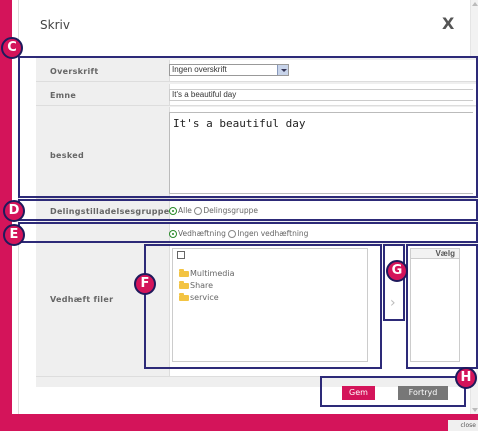 The width and height of the screenshot is (478, 431). Describe the element at coordinates (145, 284) in the screenshot. I see `marker-f: F` at that location.